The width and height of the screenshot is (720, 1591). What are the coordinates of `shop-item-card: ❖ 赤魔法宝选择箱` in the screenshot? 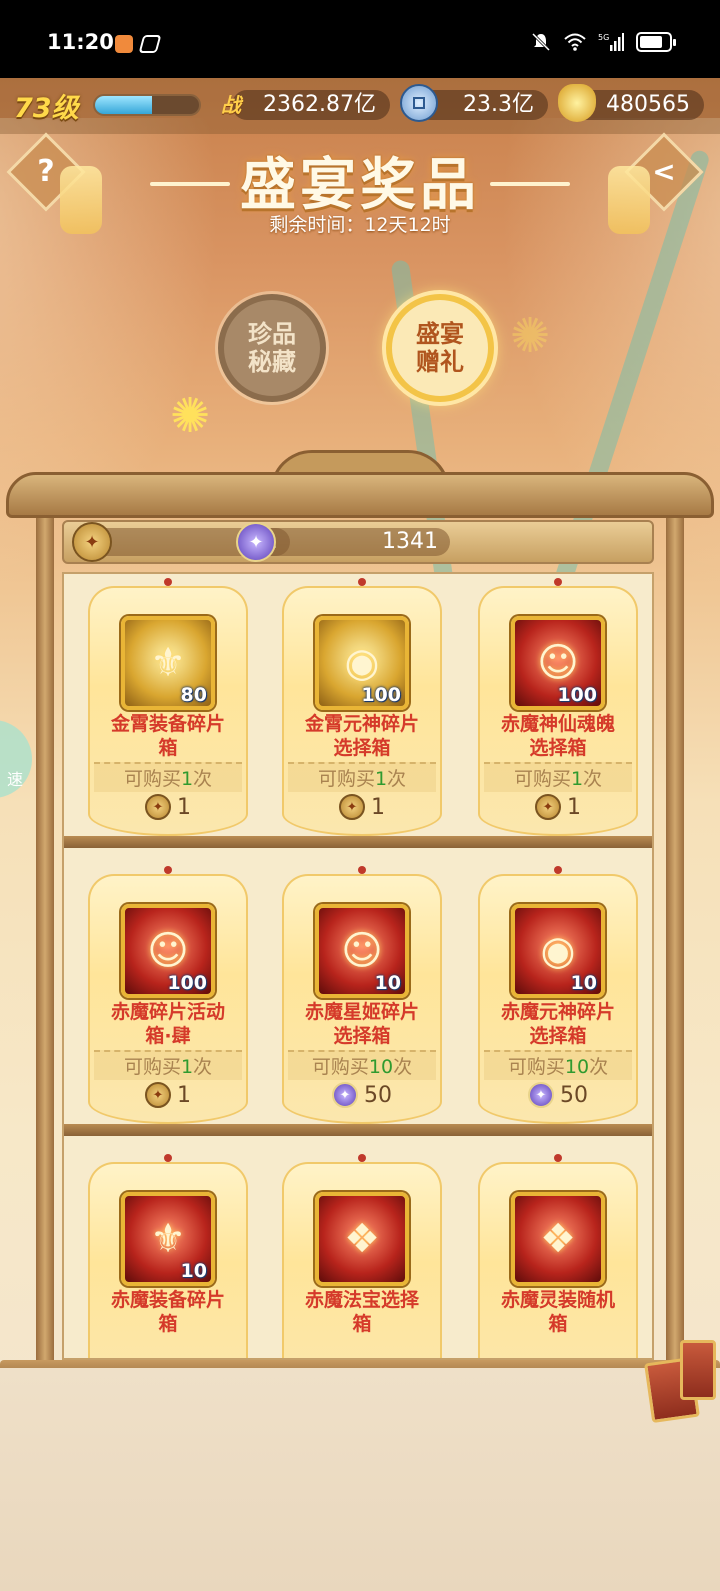 It's located at (362, 1256).